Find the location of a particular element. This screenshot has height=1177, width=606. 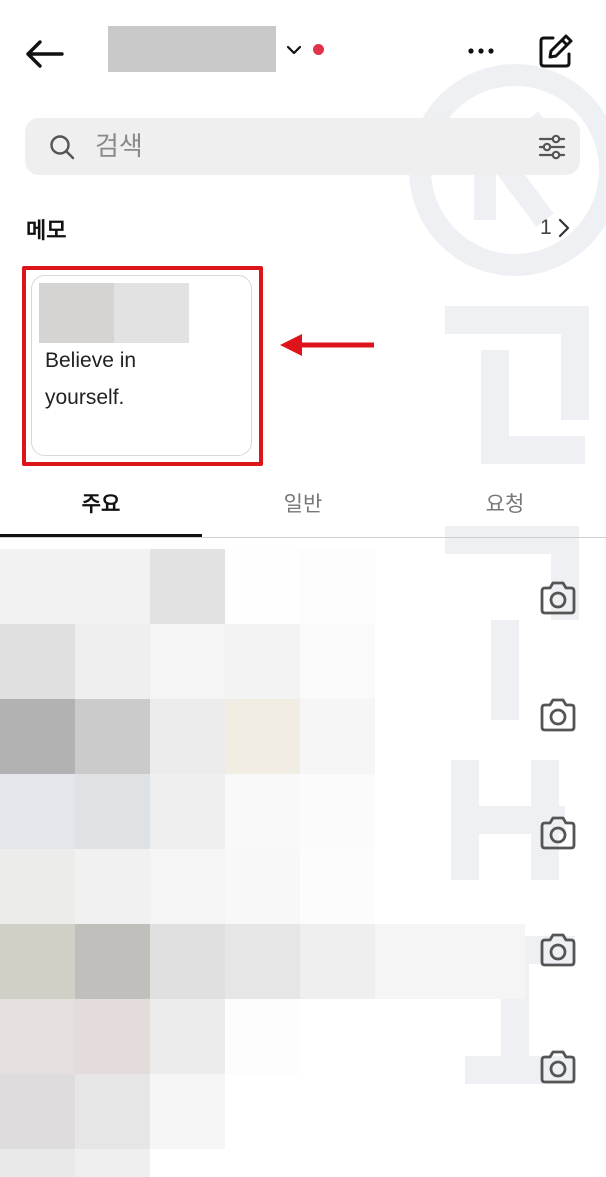

more-horizontal-icon is located at coordinates (481, 51).